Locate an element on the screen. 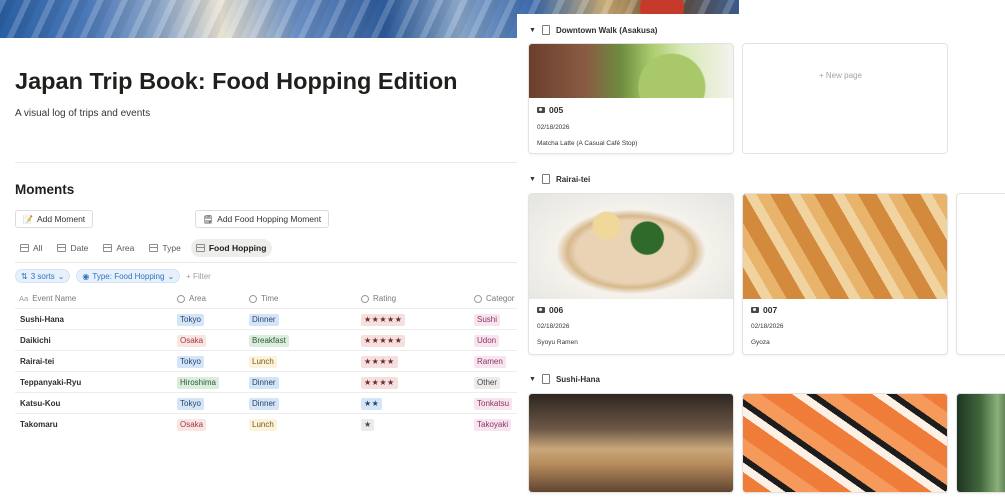 This screenshot has width=1005, height=502. group-header-downtown-walk: ▼ Downtown Walk (Asakusa) is located at coordinates (593, 30).